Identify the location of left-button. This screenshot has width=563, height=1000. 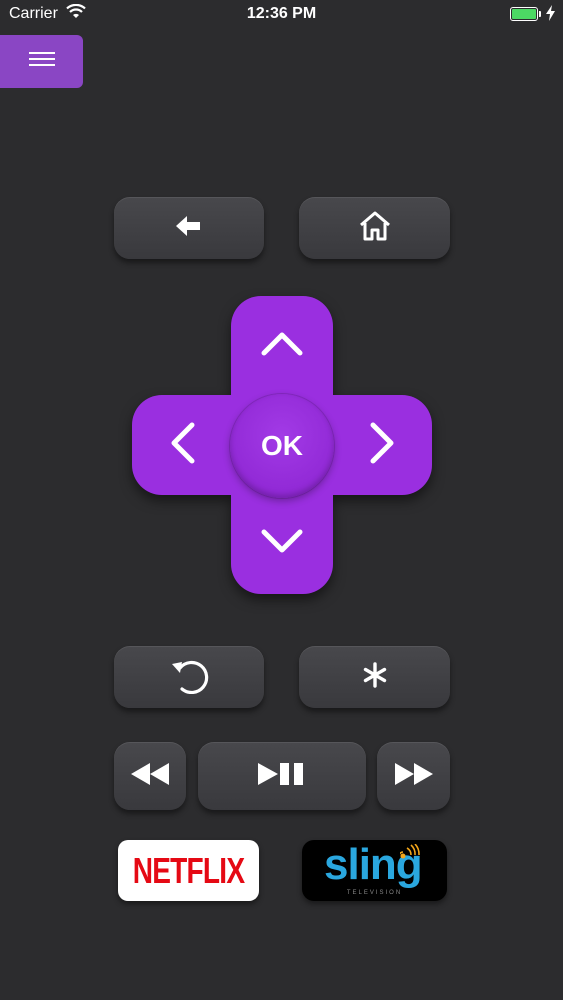
(181, 445).